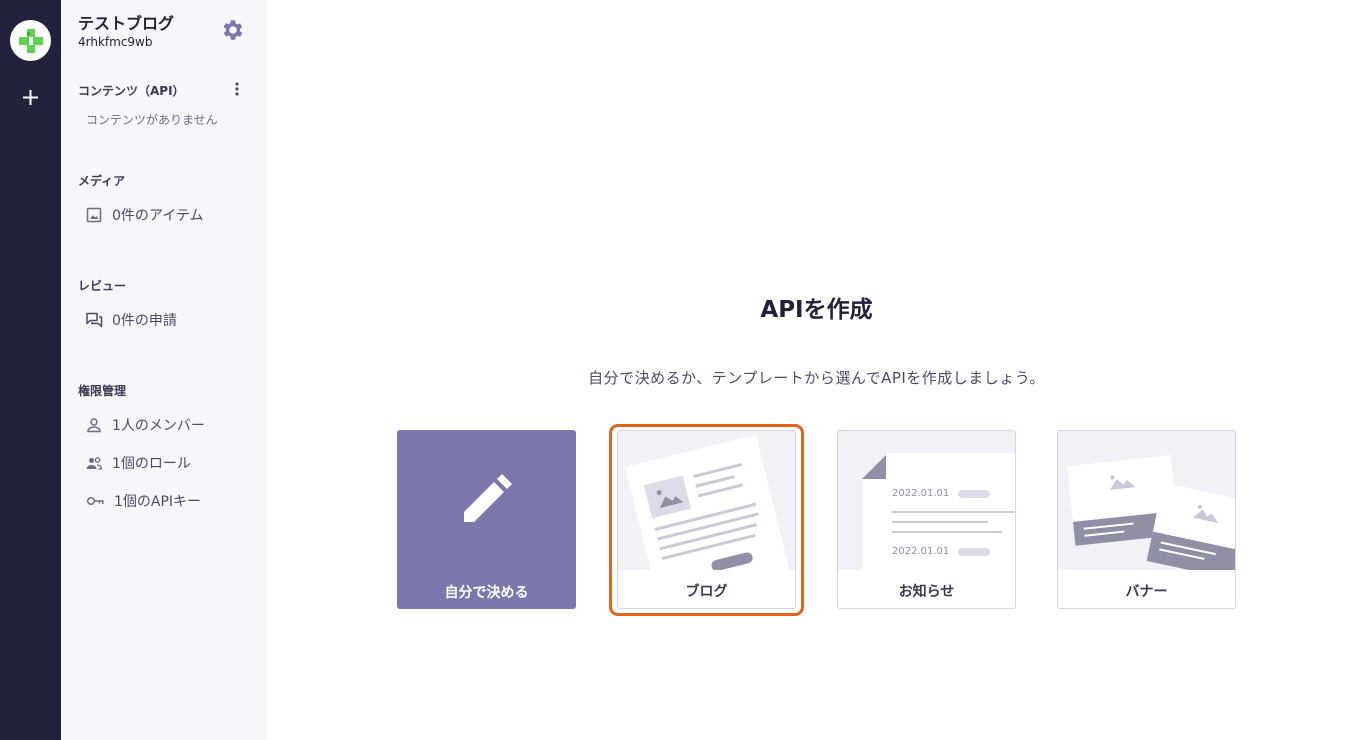 This screenshot has width=1367, height=740. I want to click on news-date-2: 2022.01.01, so click(921, 551).